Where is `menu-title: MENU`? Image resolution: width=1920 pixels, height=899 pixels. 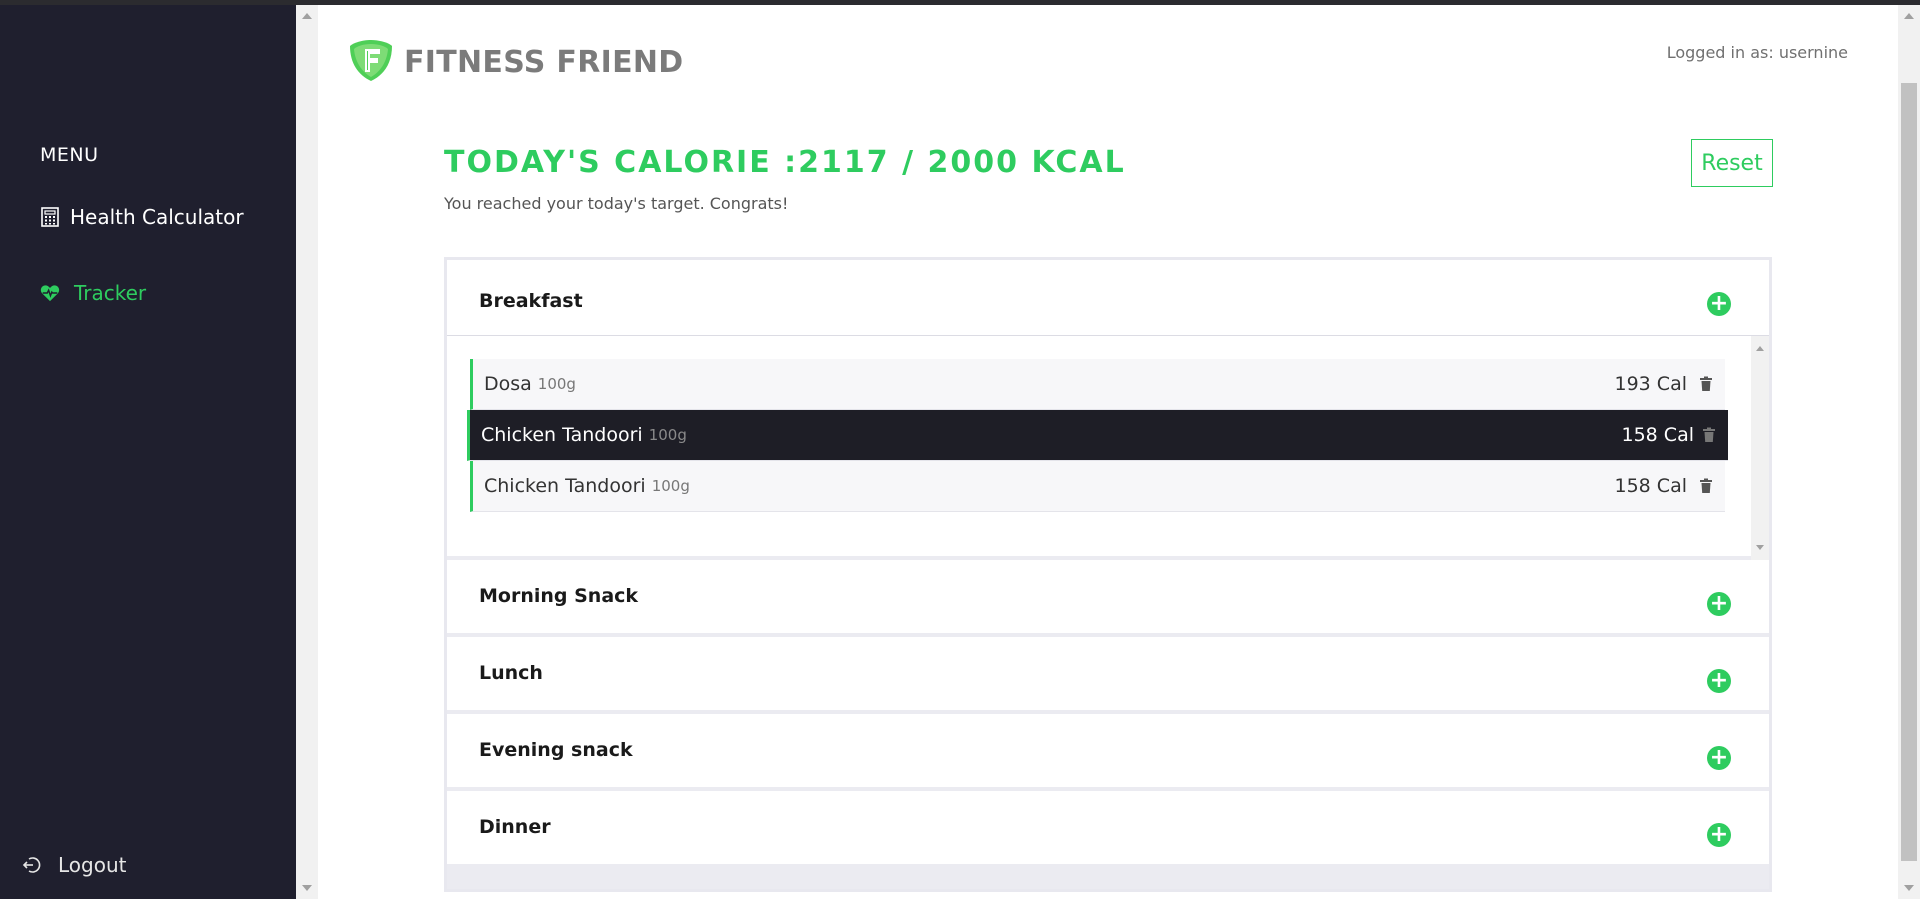 menu-title: MENU is located at coordinates (69, 155).